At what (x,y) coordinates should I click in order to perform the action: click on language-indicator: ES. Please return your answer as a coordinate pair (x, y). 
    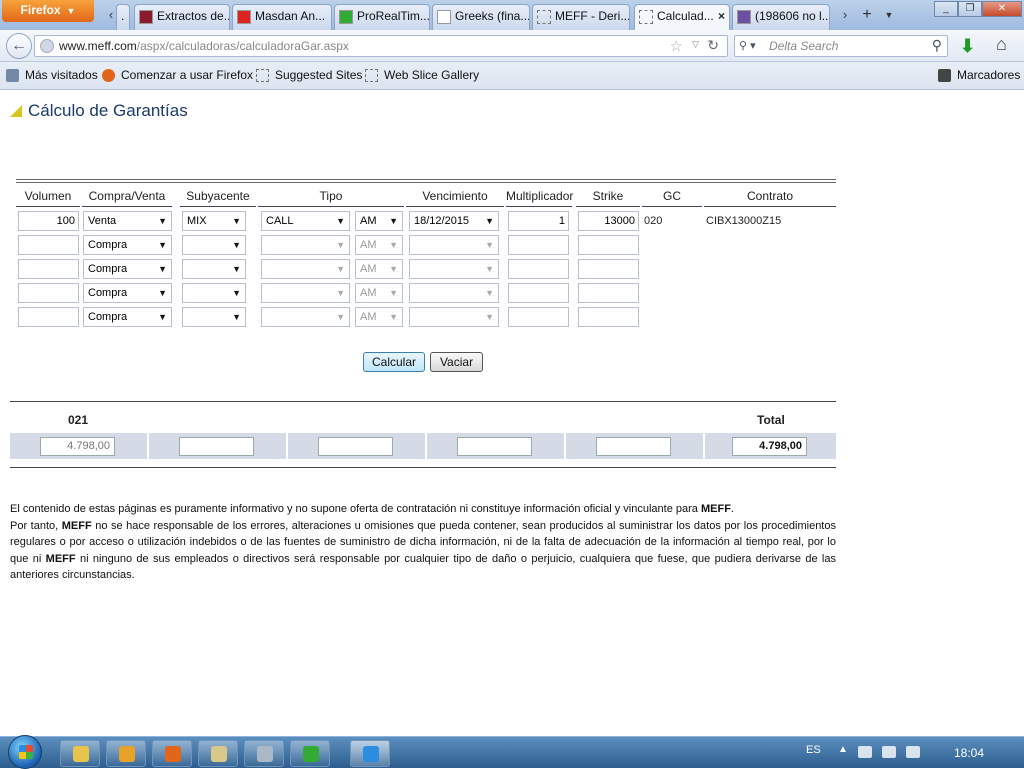
    Looking at the image, I should click on (813, 750).